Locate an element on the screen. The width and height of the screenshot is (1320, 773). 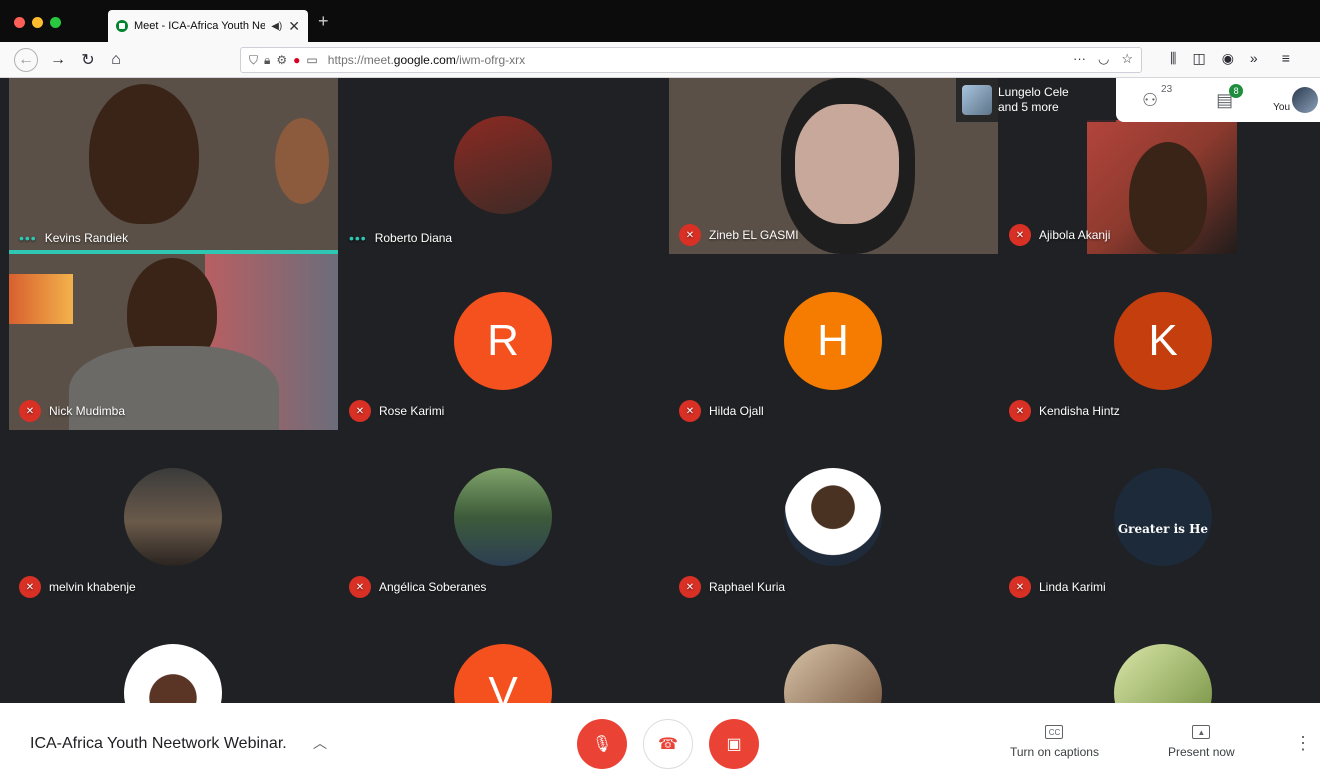
participant-name: Angélica Soberanes is located at coordinates (433, 587).